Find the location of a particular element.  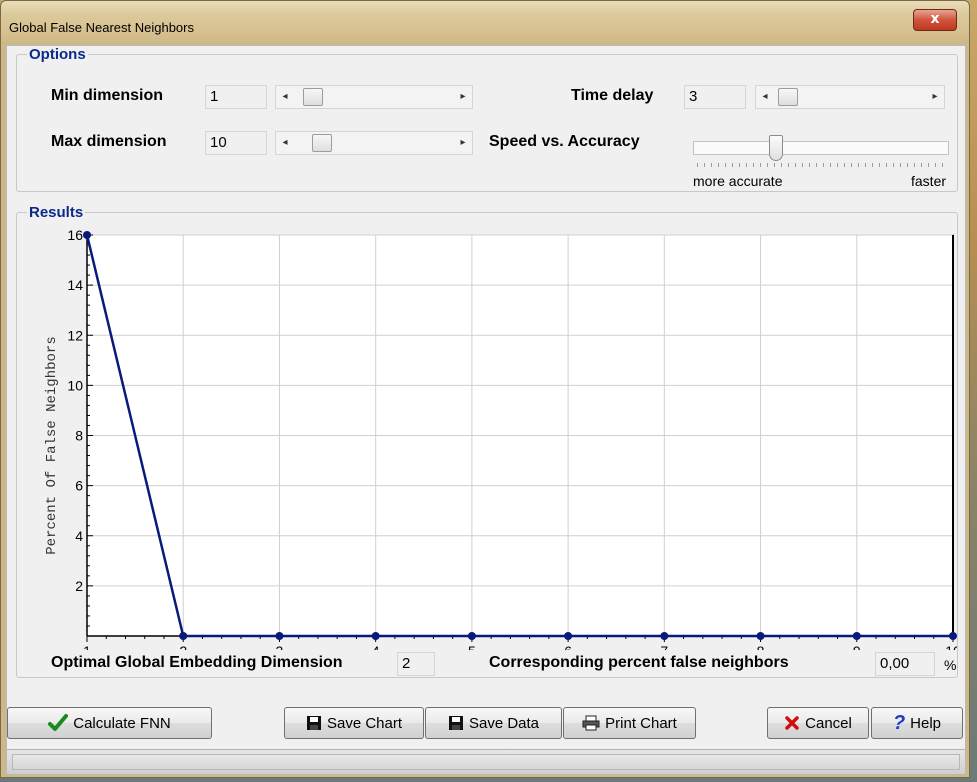

optimal-dimension-label: Optimal Global Embedding Dimension is located at coordinates (197, 662).